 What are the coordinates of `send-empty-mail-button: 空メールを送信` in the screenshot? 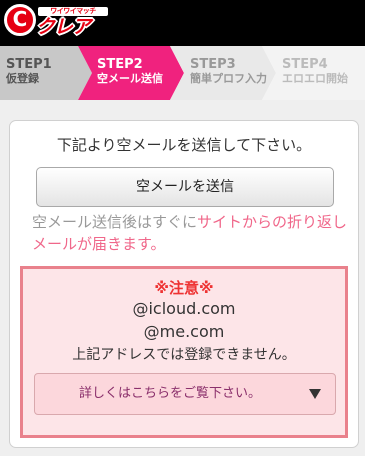 It's located at (185, 187).